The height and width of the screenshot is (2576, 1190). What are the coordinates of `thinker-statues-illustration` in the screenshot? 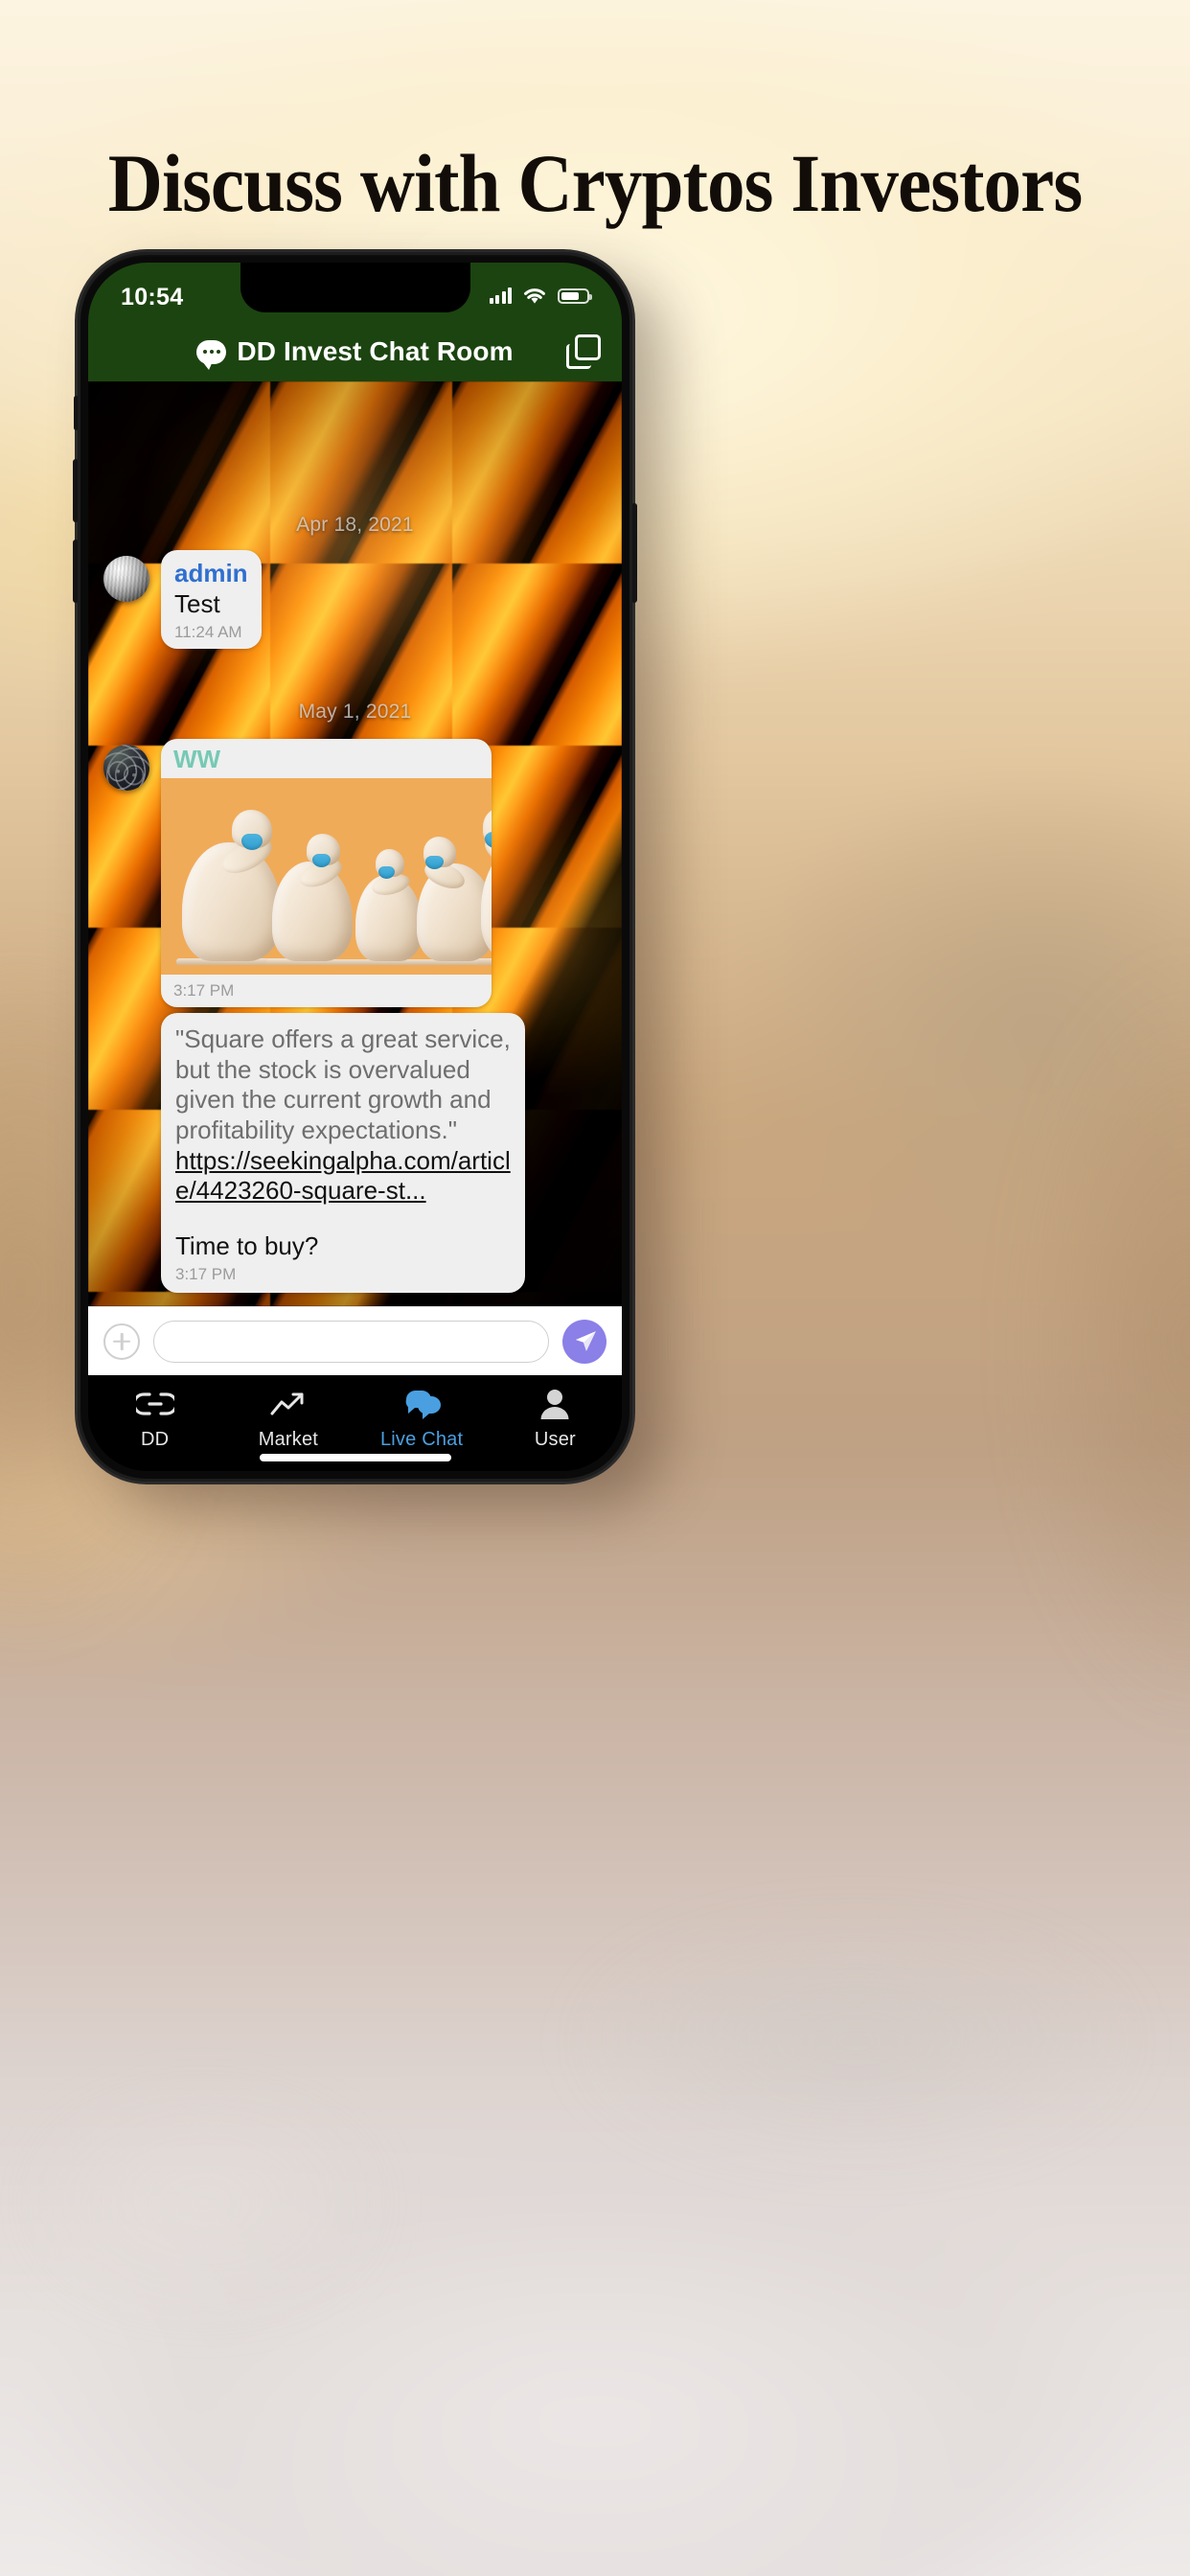 It's located at (326, 876).